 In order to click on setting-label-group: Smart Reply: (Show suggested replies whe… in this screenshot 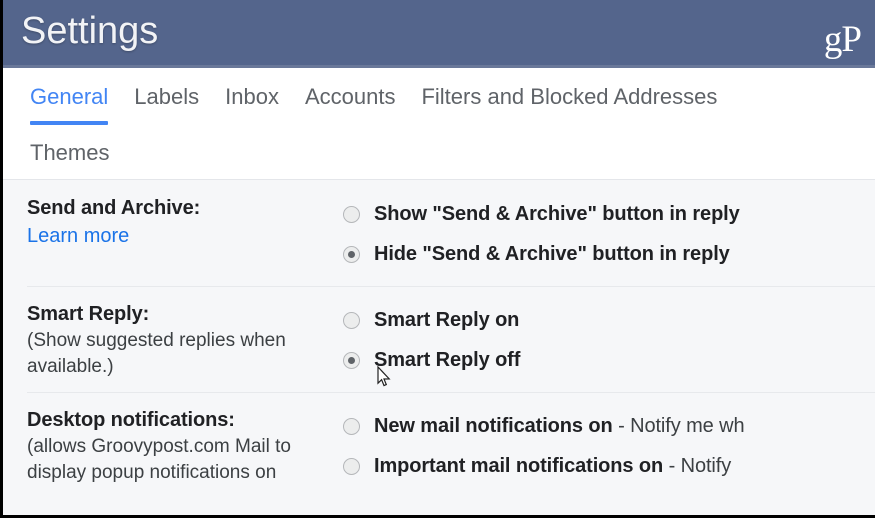, I will do `click(173, 340)`.